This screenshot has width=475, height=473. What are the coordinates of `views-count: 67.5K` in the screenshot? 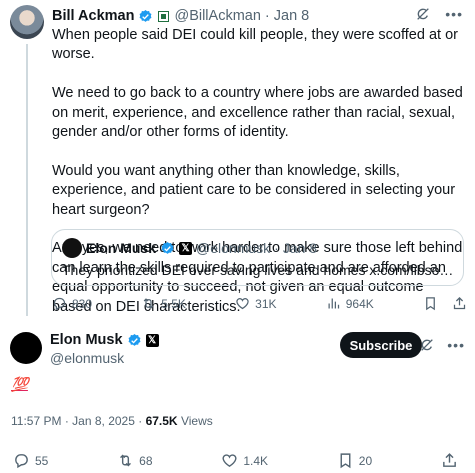 It's located at (161, 421).